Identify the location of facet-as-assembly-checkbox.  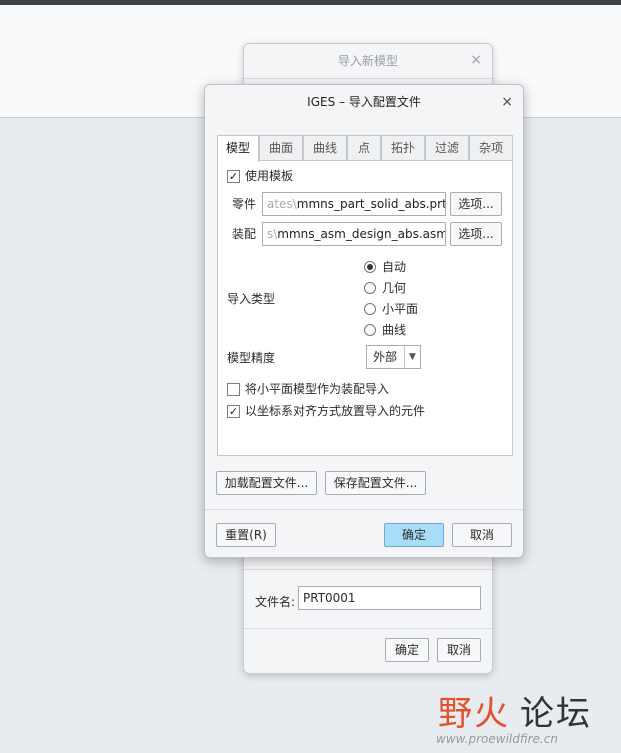
(233, 389).